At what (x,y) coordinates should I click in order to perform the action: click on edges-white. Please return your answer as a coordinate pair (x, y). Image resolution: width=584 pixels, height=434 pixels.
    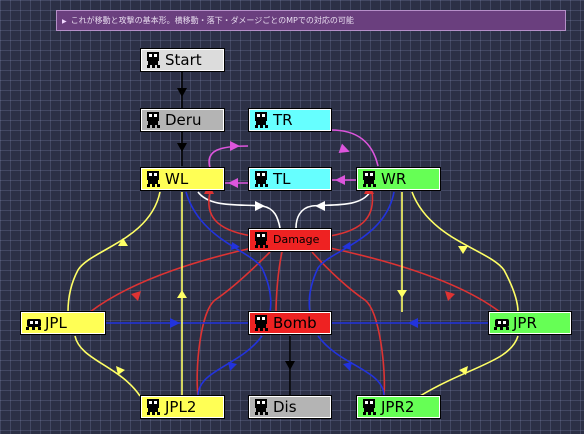
    Looking at the image, I should click on (284, 210).